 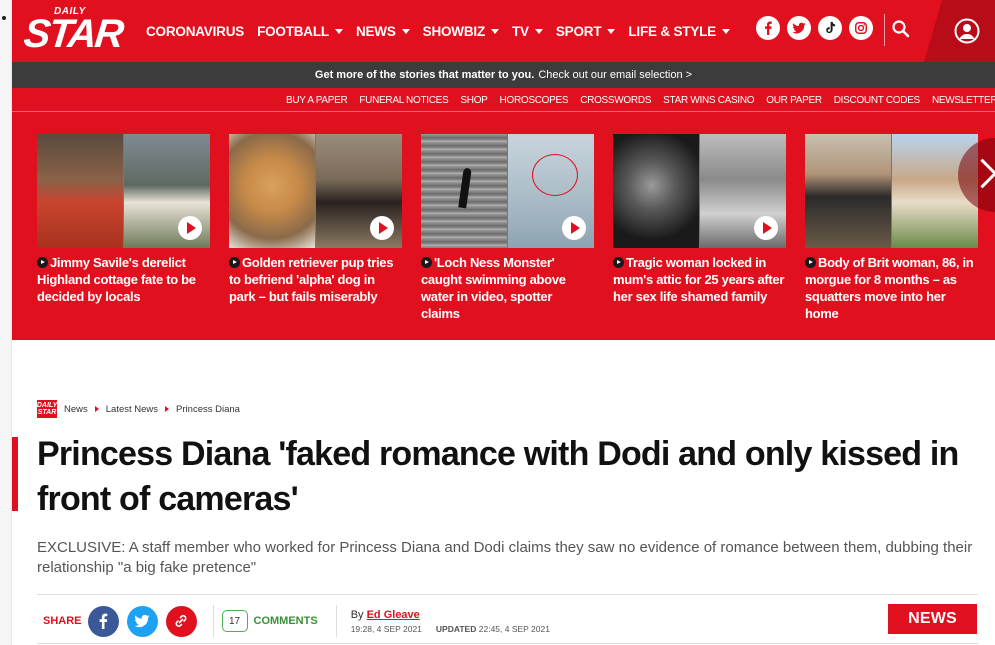 What do you see at coordinates (317, 100) in the screenshot?
I see `sublink-buy-a-paper: BUY A PAPER` at bounding box center [317, 100].